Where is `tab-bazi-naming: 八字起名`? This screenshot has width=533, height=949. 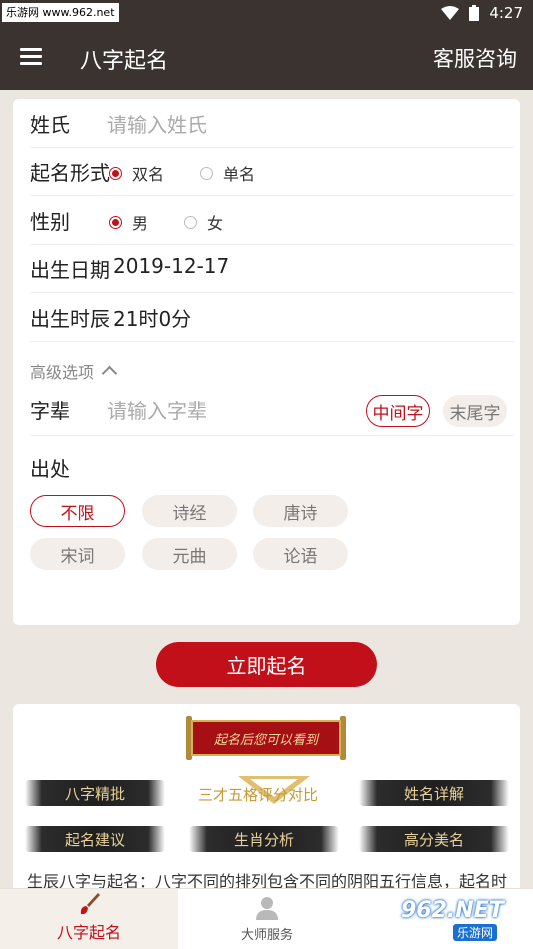
tab-bazi-naming: 八字起名 is located at coordinates (89, 919).